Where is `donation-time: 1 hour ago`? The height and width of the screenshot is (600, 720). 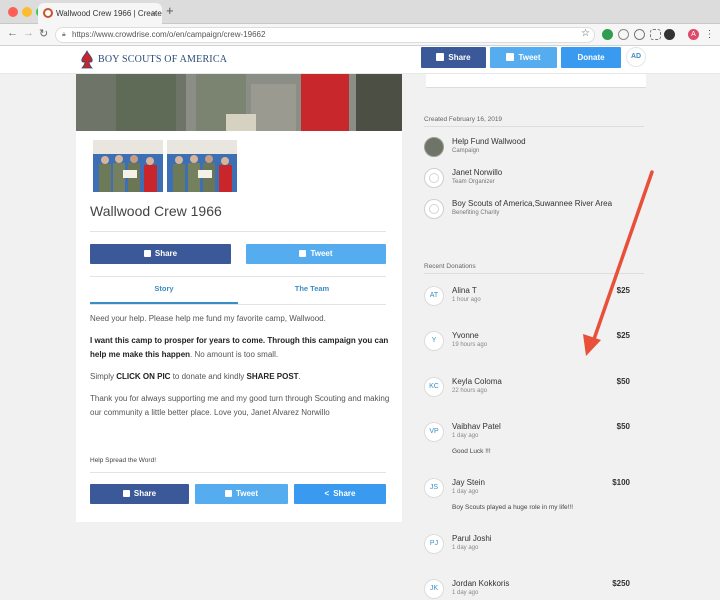 donation-time: 1 hour ago is located at coordinates (466, 300).